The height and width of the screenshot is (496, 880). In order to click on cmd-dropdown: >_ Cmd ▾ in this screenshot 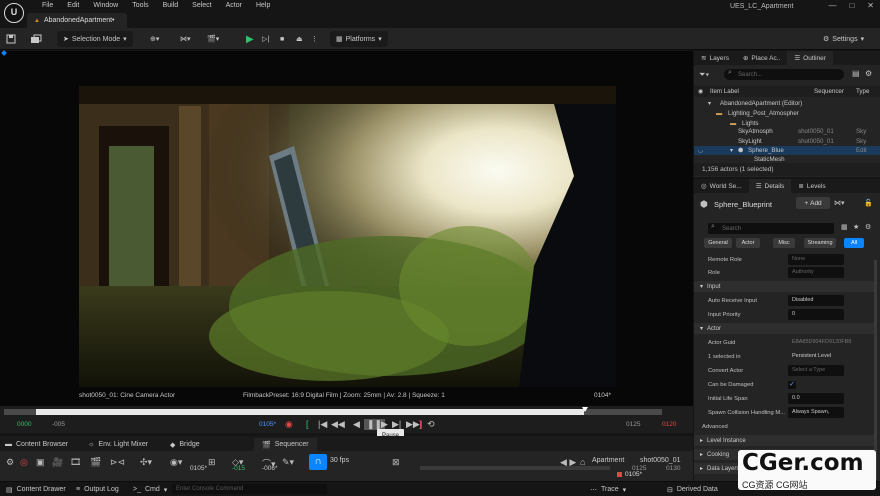, I will do `click(150, 489)`.